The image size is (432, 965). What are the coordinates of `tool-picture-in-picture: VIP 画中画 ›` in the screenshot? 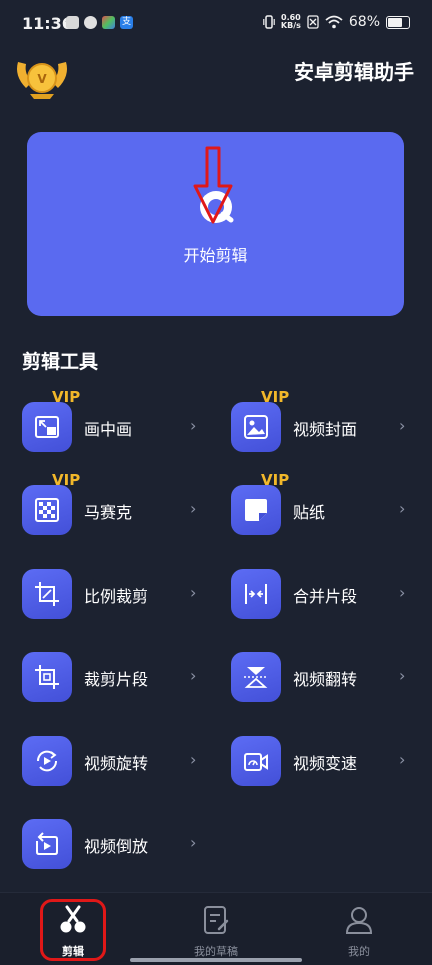 It's located at (122, 420).